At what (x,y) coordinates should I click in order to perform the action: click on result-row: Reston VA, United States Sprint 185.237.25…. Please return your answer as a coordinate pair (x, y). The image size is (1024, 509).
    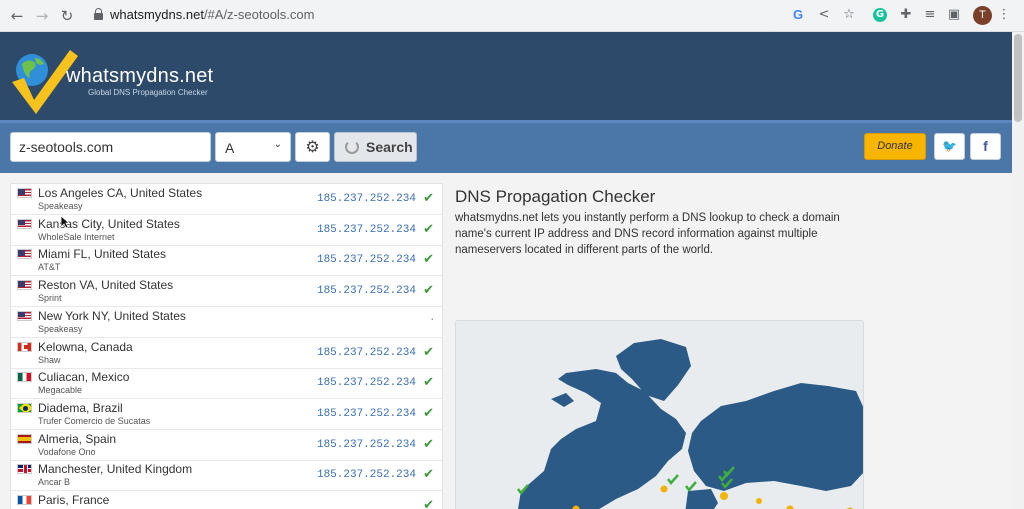
    Looking at the image, I should click on (226, 292).